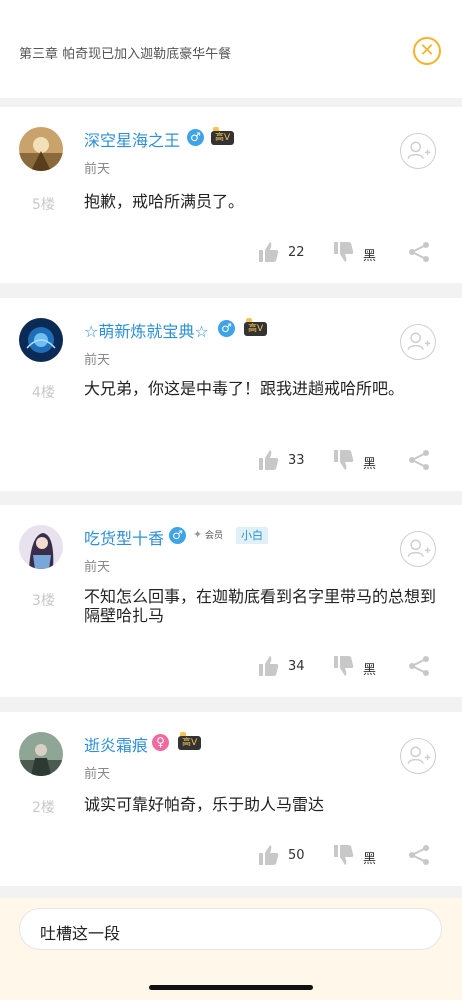  I want to click on comment-input-bar: 吐槽这一段, so click(231, 949).